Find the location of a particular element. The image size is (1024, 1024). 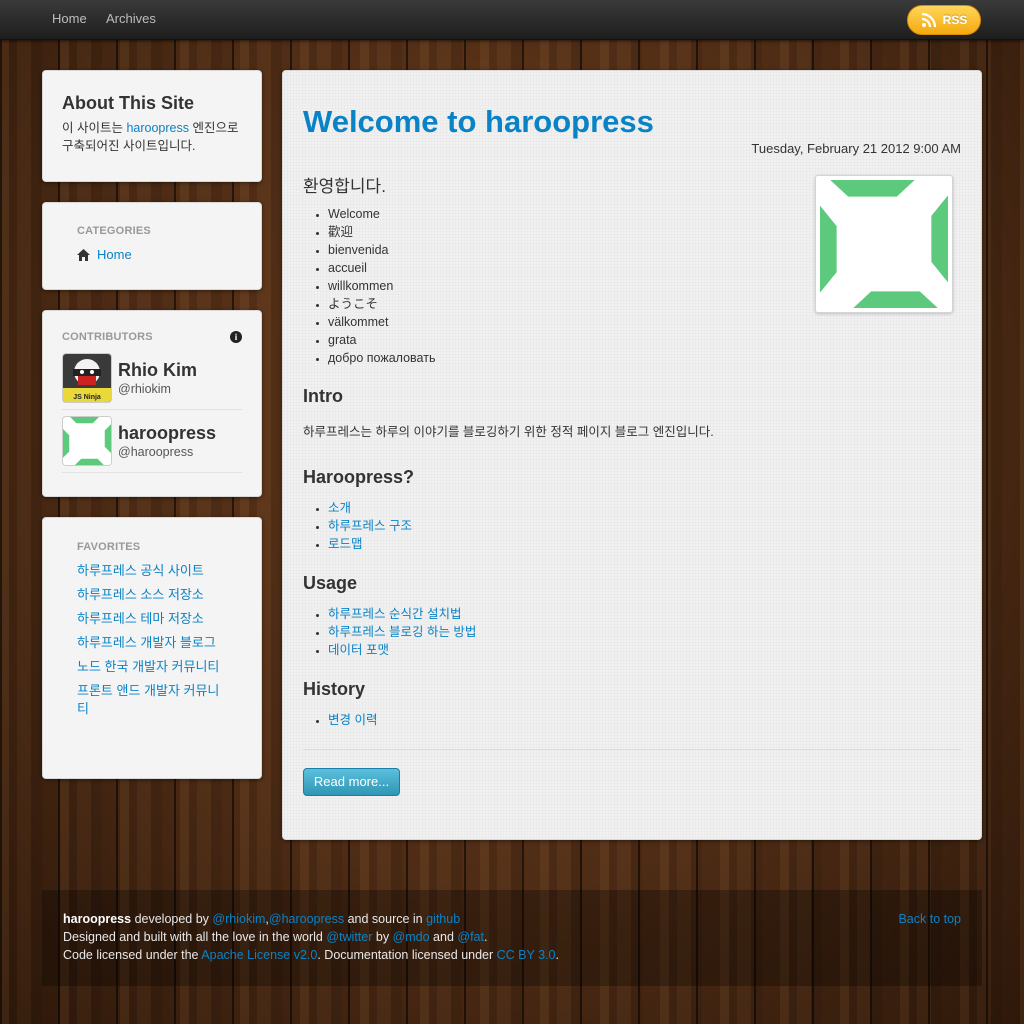

intro-heading: Intro is located at coordinates (323, 396).